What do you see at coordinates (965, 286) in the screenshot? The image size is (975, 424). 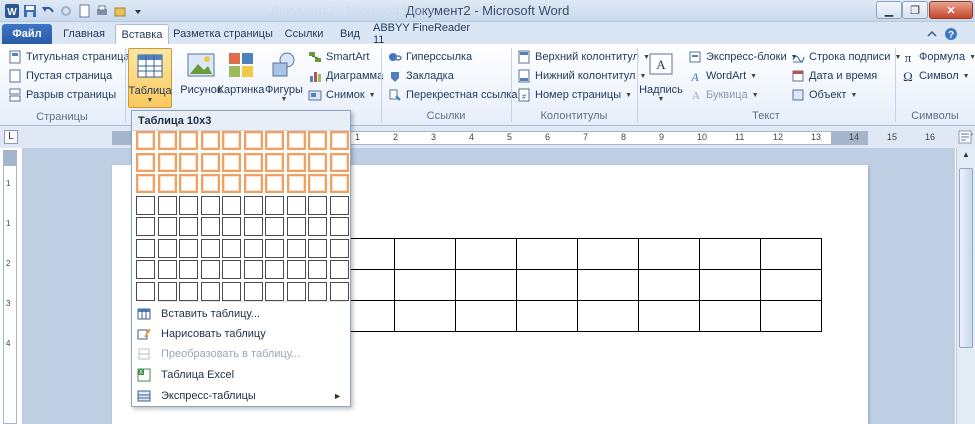 I see `vertical-scrollbar: ▲` at bounding box center [965, 286].